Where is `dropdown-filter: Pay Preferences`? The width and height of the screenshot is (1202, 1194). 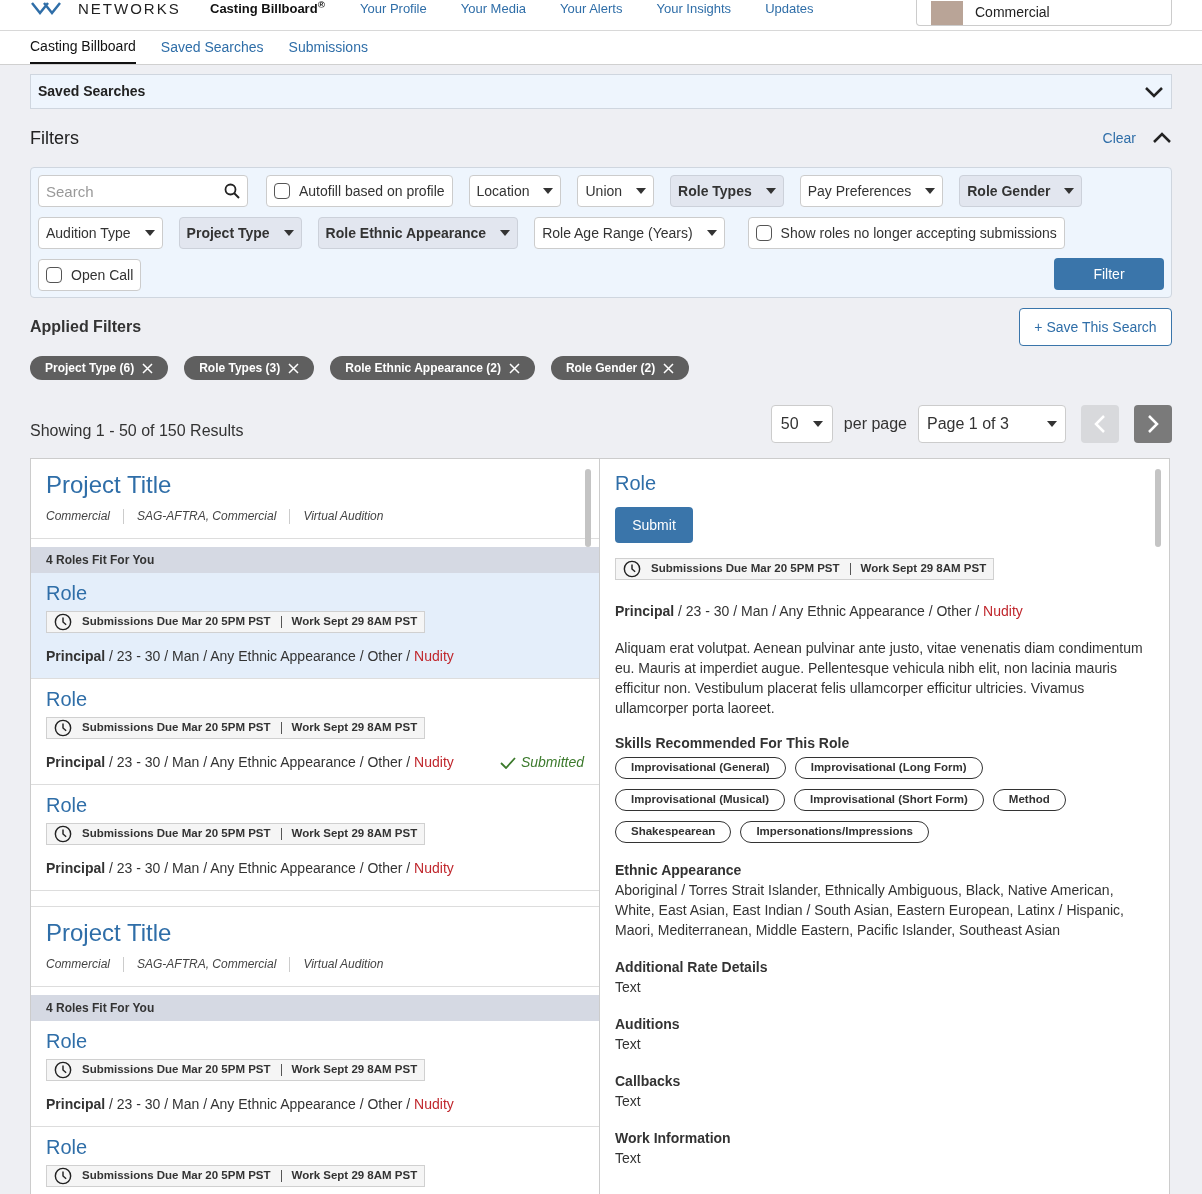 dropdown-filter: Pay Preferences is located at coordinates (871, 191).